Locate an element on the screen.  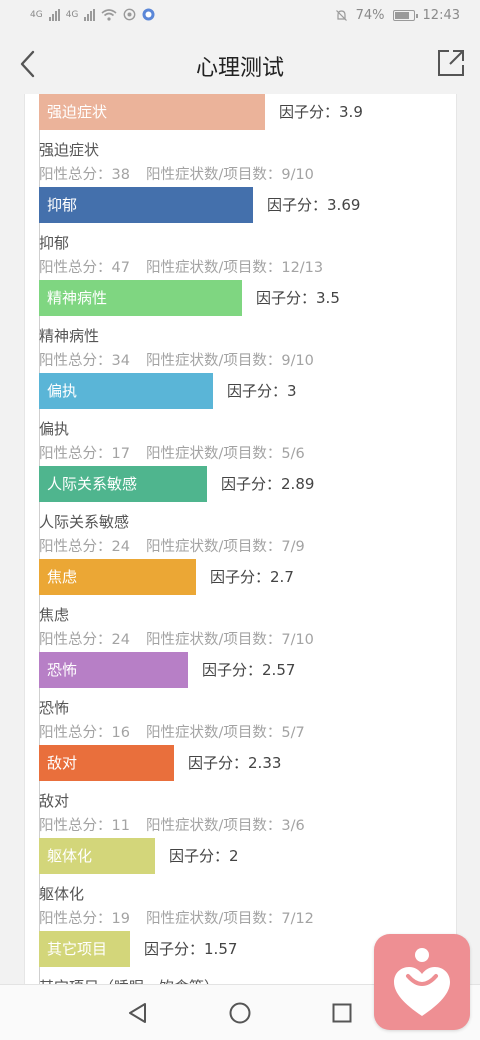
positive-total-value: 19 is located at coordinates (120, 919).